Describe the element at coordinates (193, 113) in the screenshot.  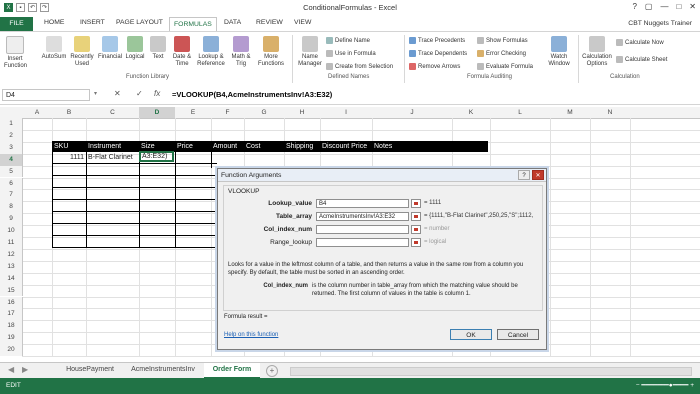
I see `column-header: E` at that location.